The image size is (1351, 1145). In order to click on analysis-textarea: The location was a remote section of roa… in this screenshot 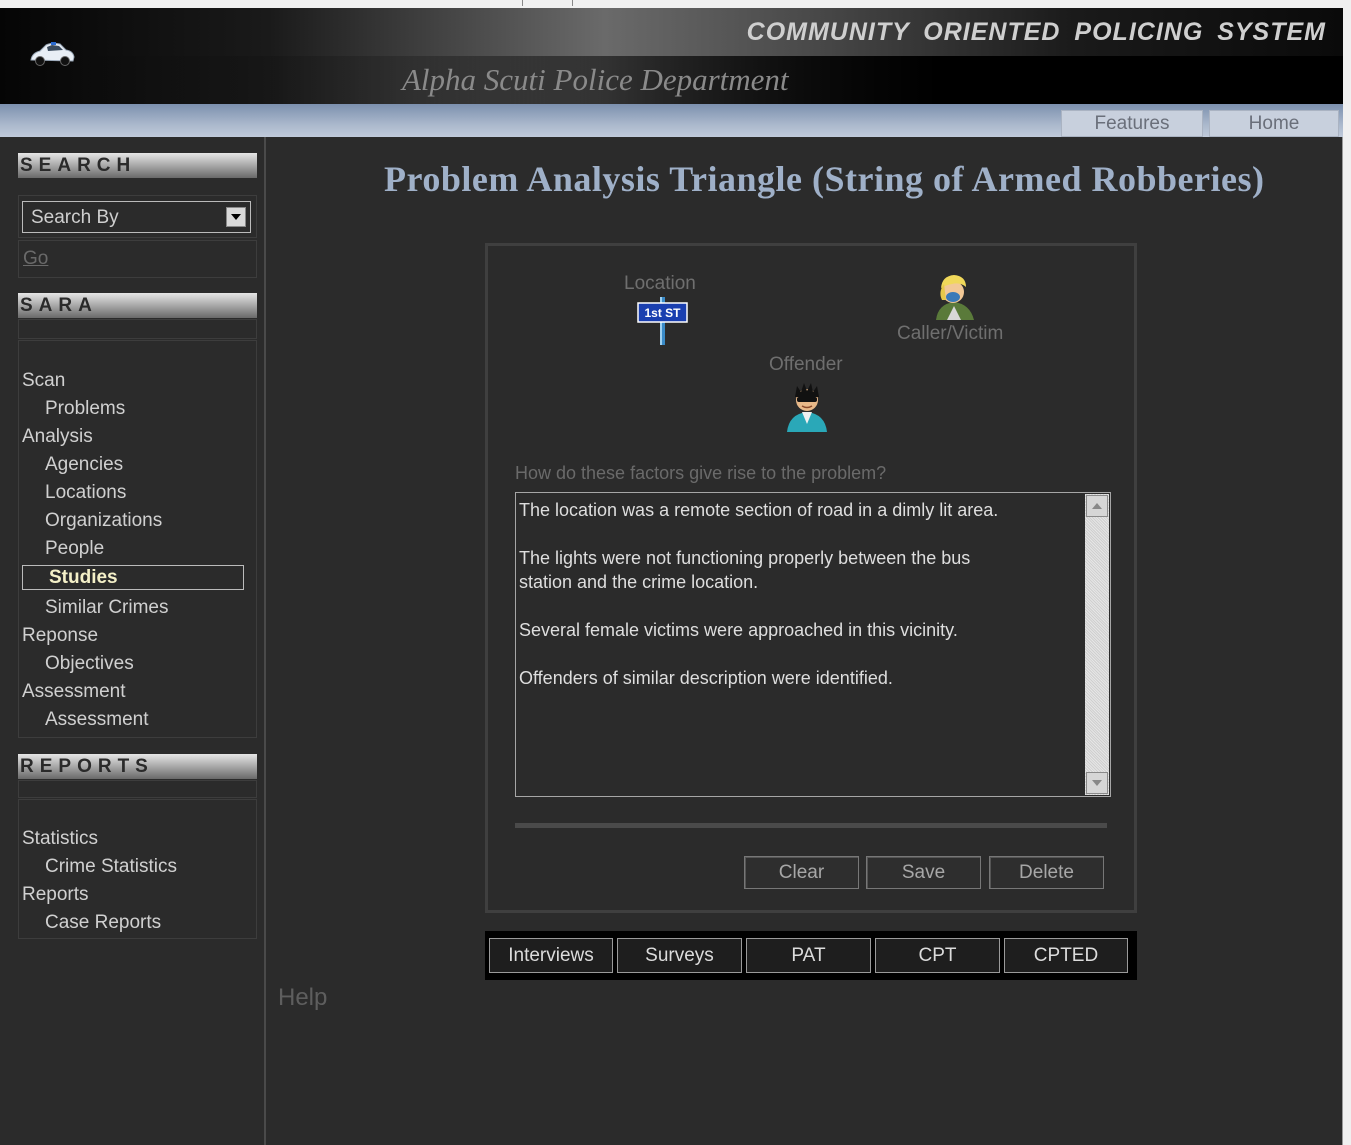, I will do `click(813, 644)`.